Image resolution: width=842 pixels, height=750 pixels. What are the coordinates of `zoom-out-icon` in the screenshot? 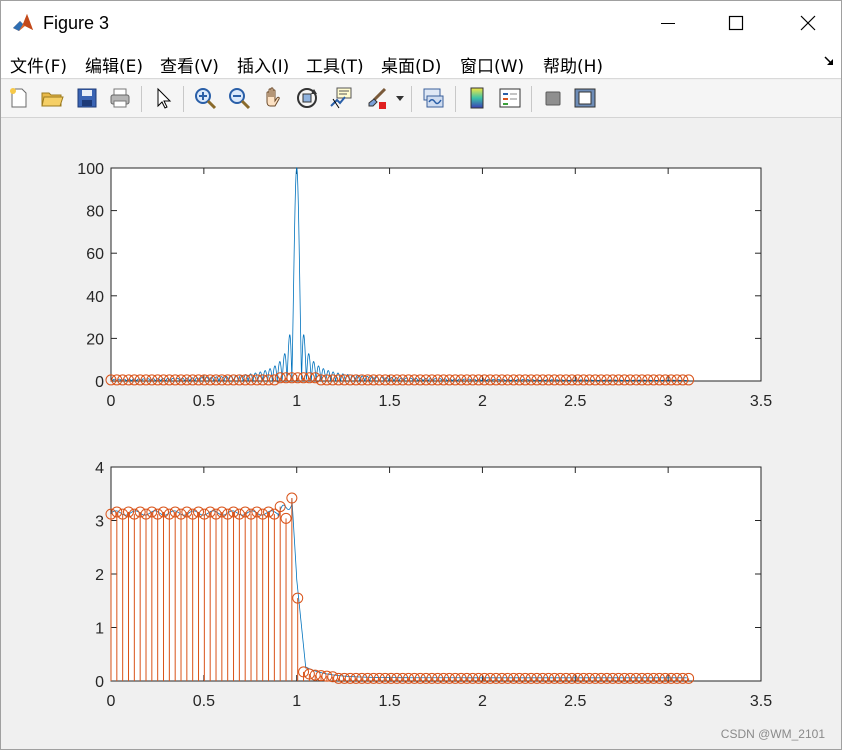 It's located at (240, 99).